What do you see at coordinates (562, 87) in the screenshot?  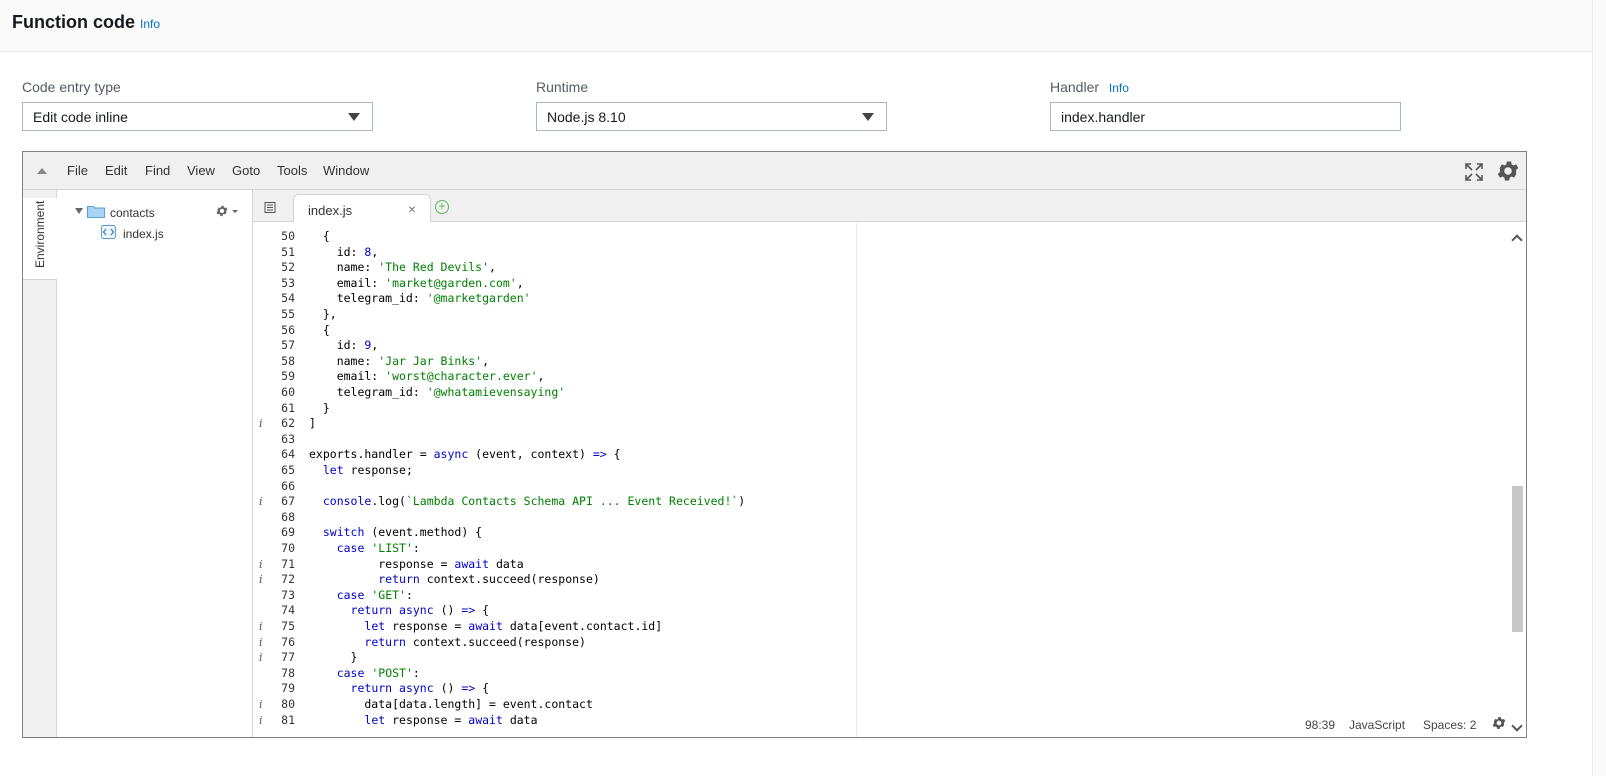 I see `runtime-label: Runtime` at bounding box center [562, 87].